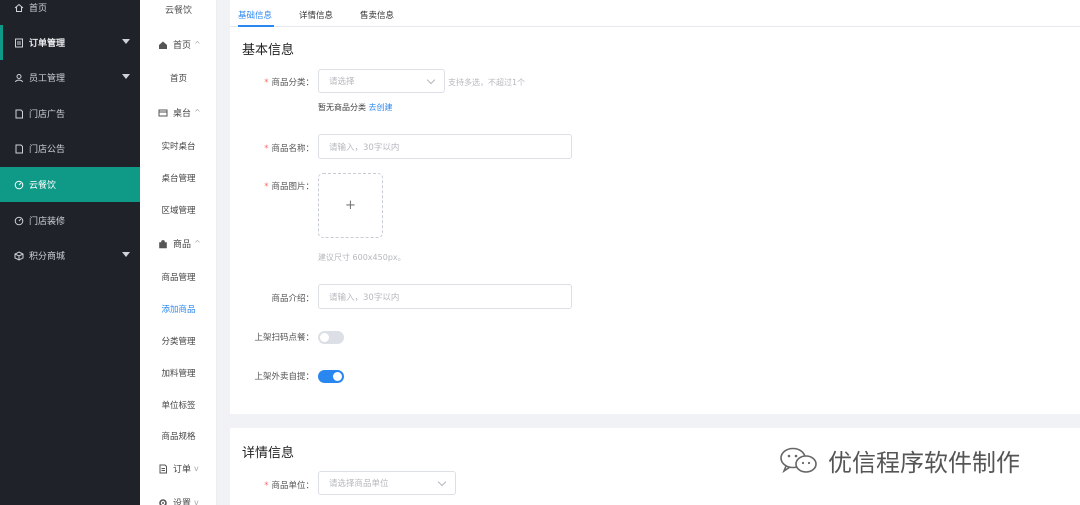 The image size is (1080, 505). Describe the element at coordinates (163, 243) in the screenshot. I see `bag-icon` at that location.